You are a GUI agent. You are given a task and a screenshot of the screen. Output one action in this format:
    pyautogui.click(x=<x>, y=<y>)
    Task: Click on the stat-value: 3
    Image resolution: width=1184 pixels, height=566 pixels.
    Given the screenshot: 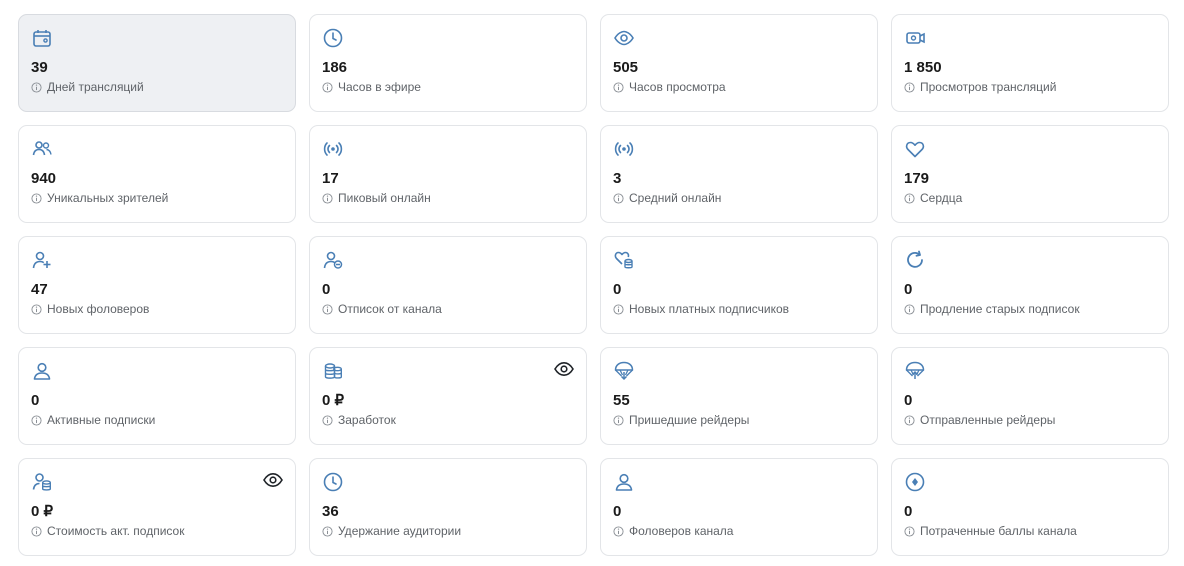 What is the action you would take?
    pyautogui.click(x=617, y=178)
    